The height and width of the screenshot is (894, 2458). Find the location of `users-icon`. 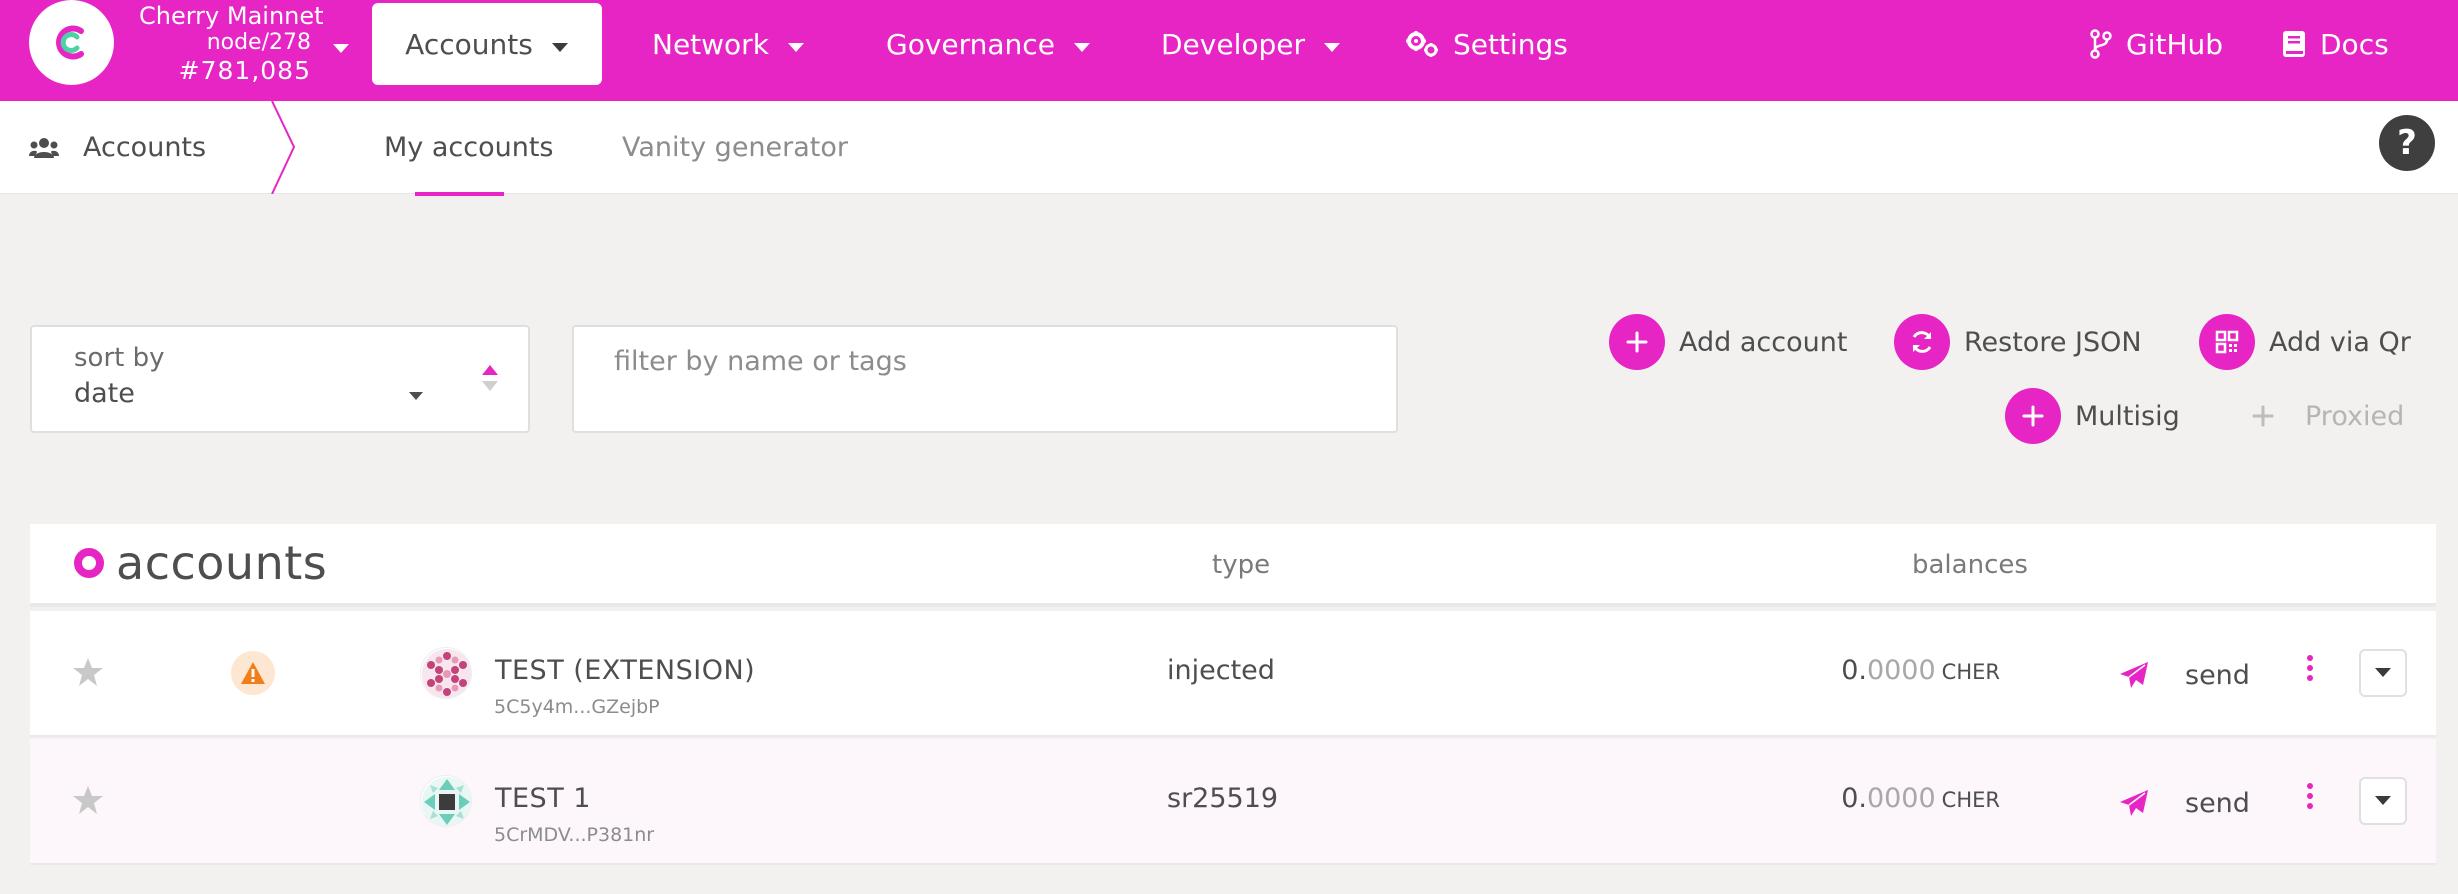

users-icon is located at coordinates (44, 148).